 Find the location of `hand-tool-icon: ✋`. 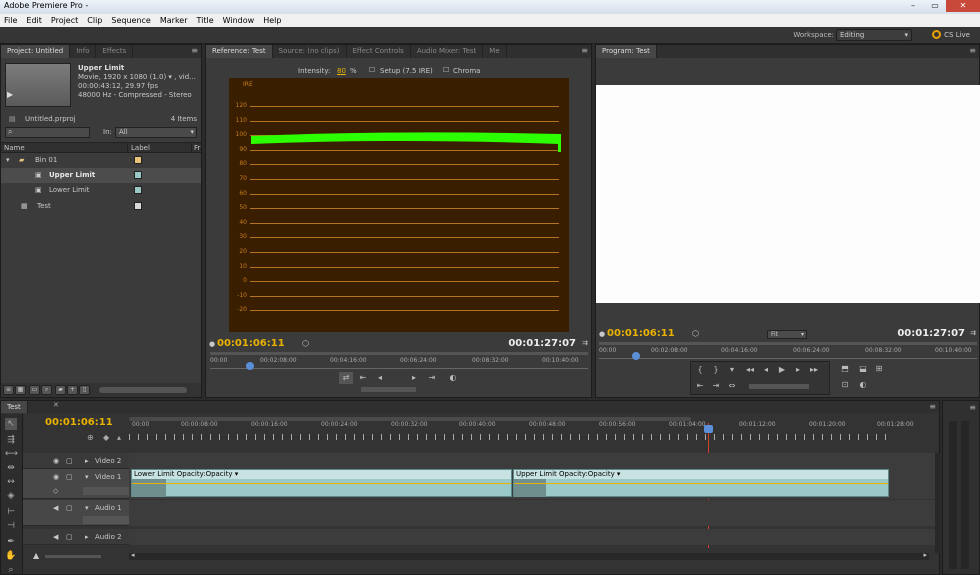

hand-tool-icon: ✋ is located at coordinates (11, 556).